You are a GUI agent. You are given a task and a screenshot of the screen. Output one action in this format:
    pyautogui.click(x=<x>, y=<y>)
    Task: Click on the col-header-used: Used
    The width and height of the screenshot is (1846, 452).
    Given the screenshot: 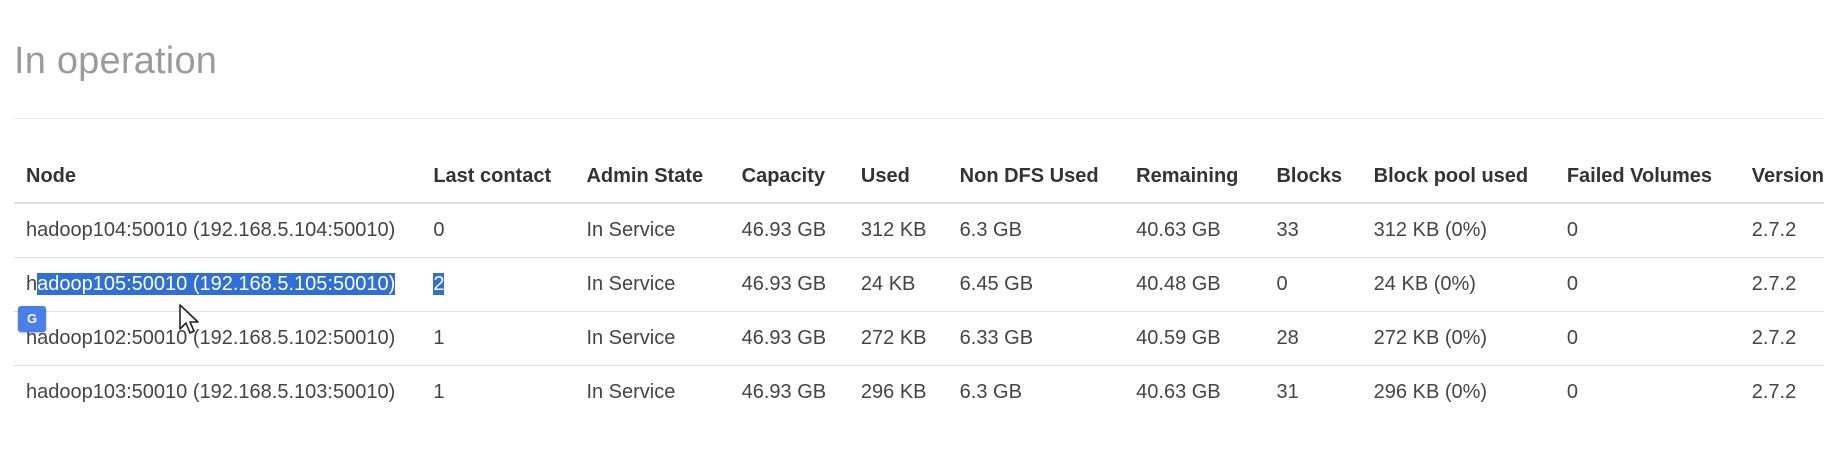 What is the action you would take?
    pyautogui.click(x=898, y=177)
    